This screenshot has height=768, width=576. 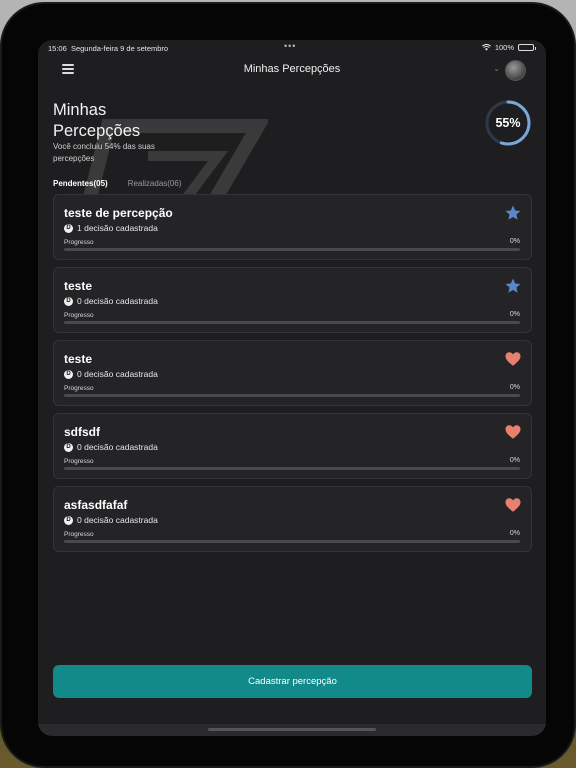 I want to click on register-perception-button: Cadastrar percepção, so click(x=292, y=681).